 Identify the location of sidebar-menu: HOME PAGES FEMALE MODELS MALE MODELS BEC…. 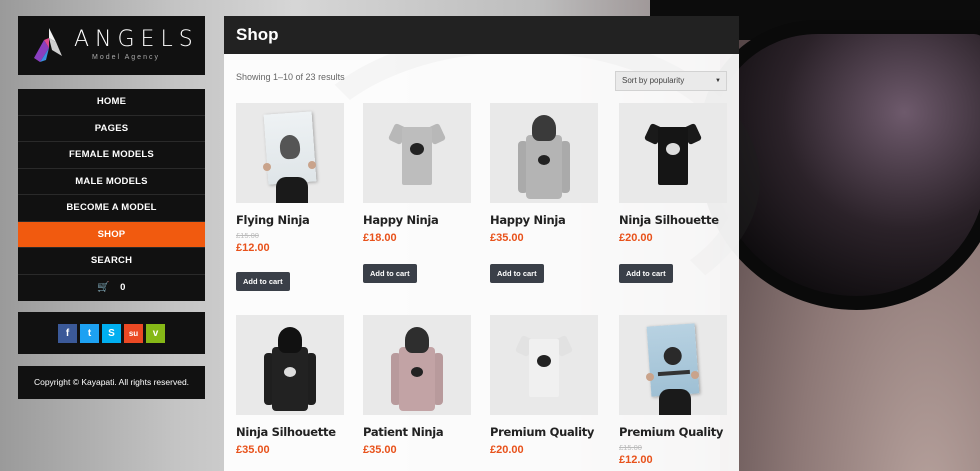
(111, 195).